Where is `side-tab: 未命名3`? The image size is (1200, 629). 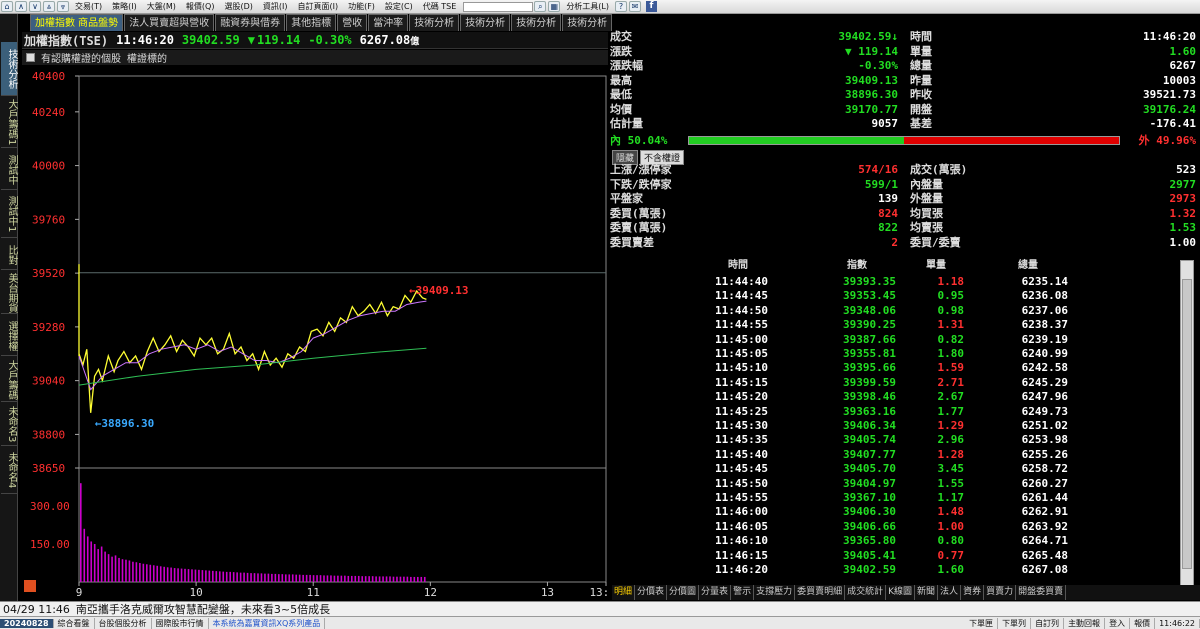 side-tab: 未命名3 is located at coordinates (9, 425).